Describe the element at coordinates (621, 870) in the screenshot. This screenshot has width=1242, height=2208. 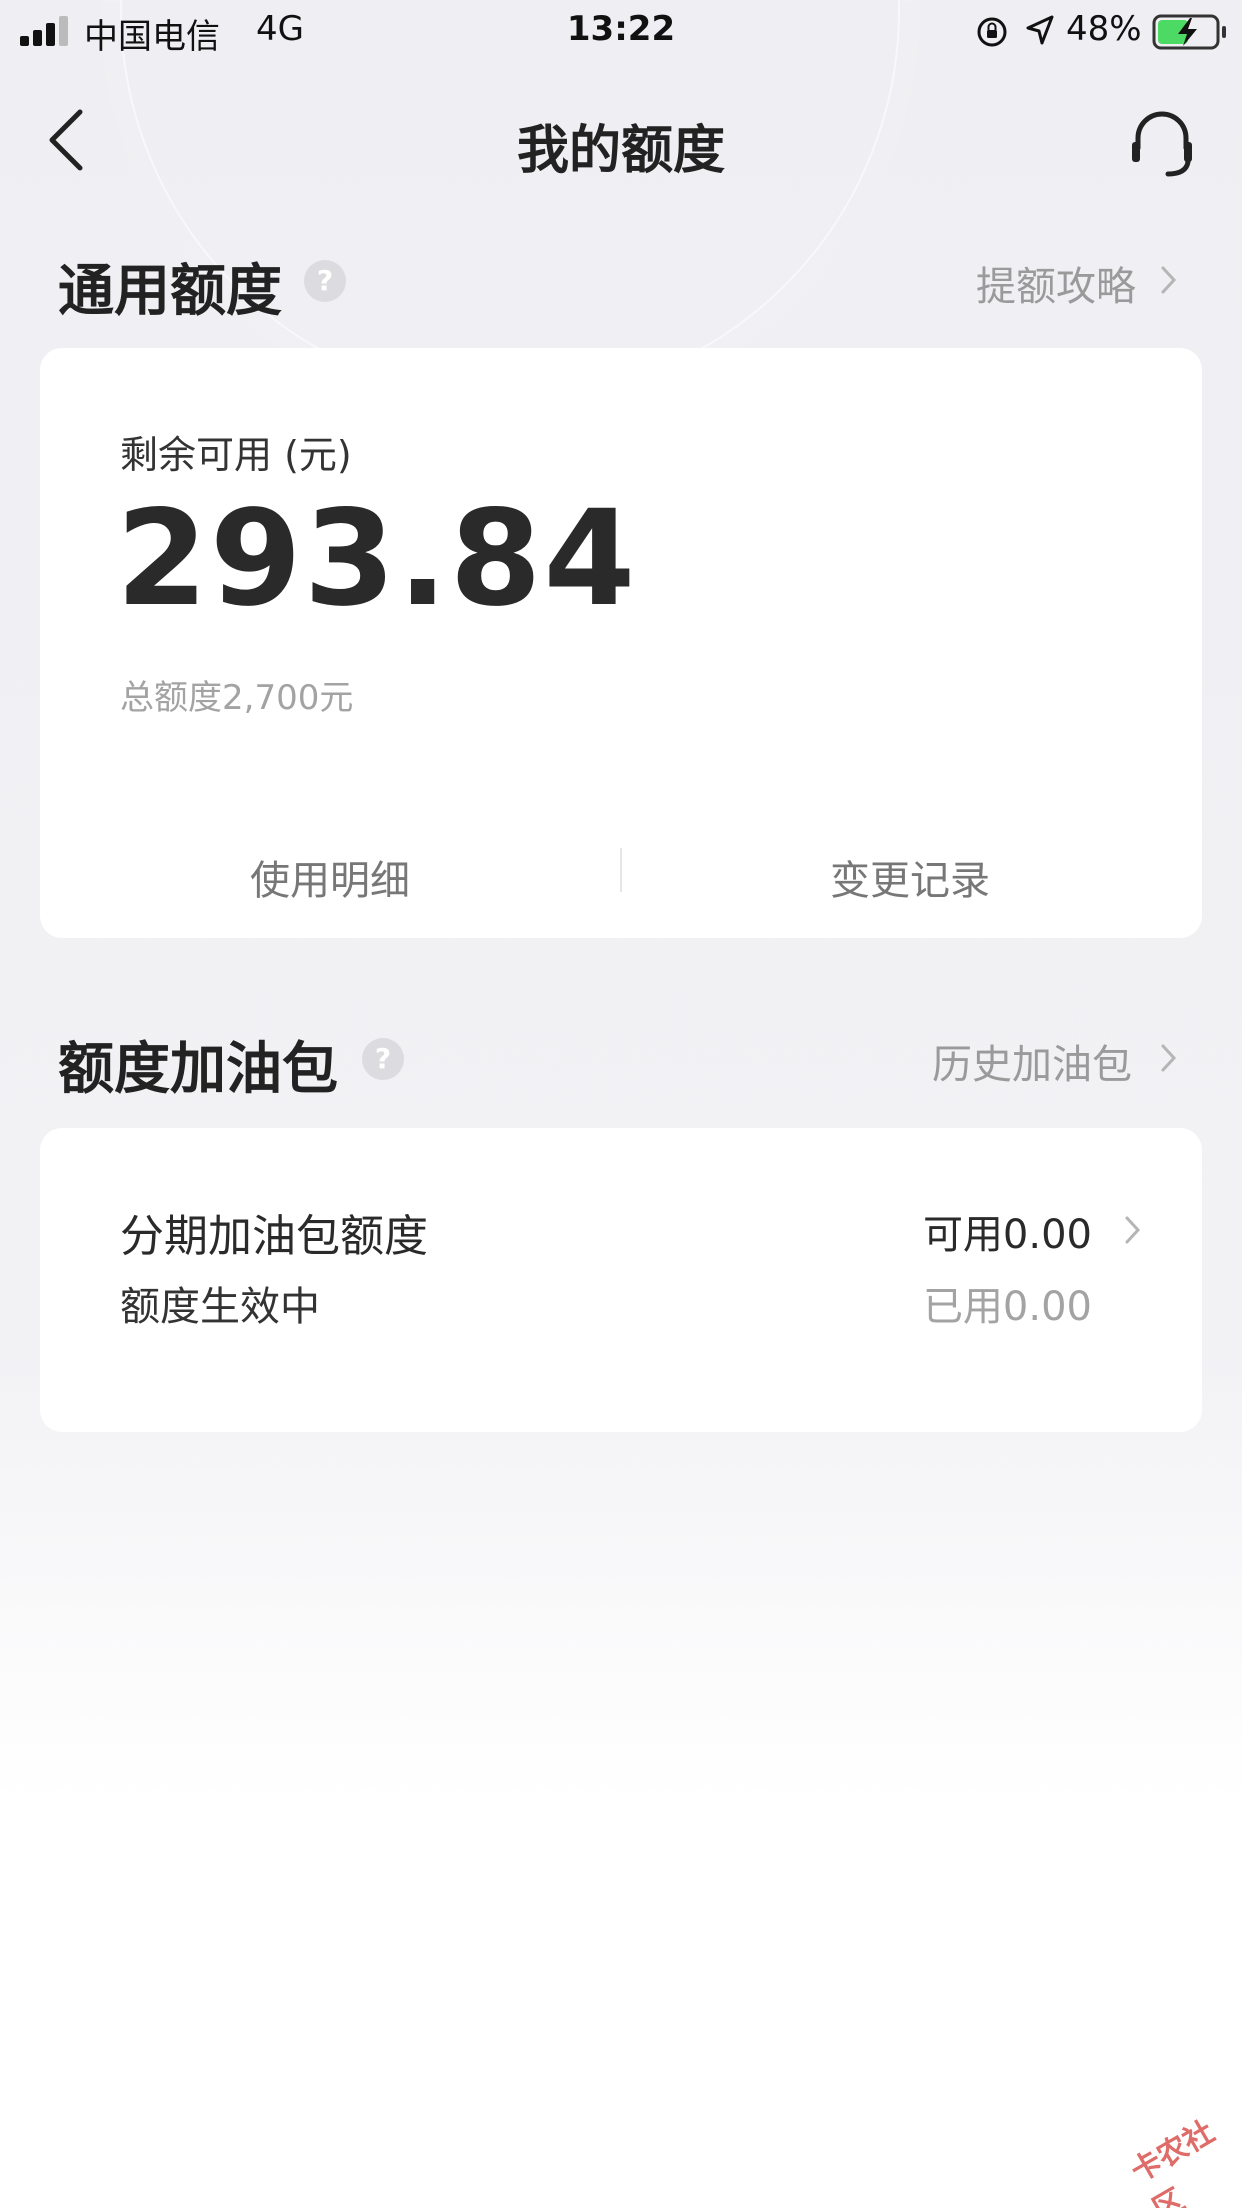
I see `action-divider` at that location.